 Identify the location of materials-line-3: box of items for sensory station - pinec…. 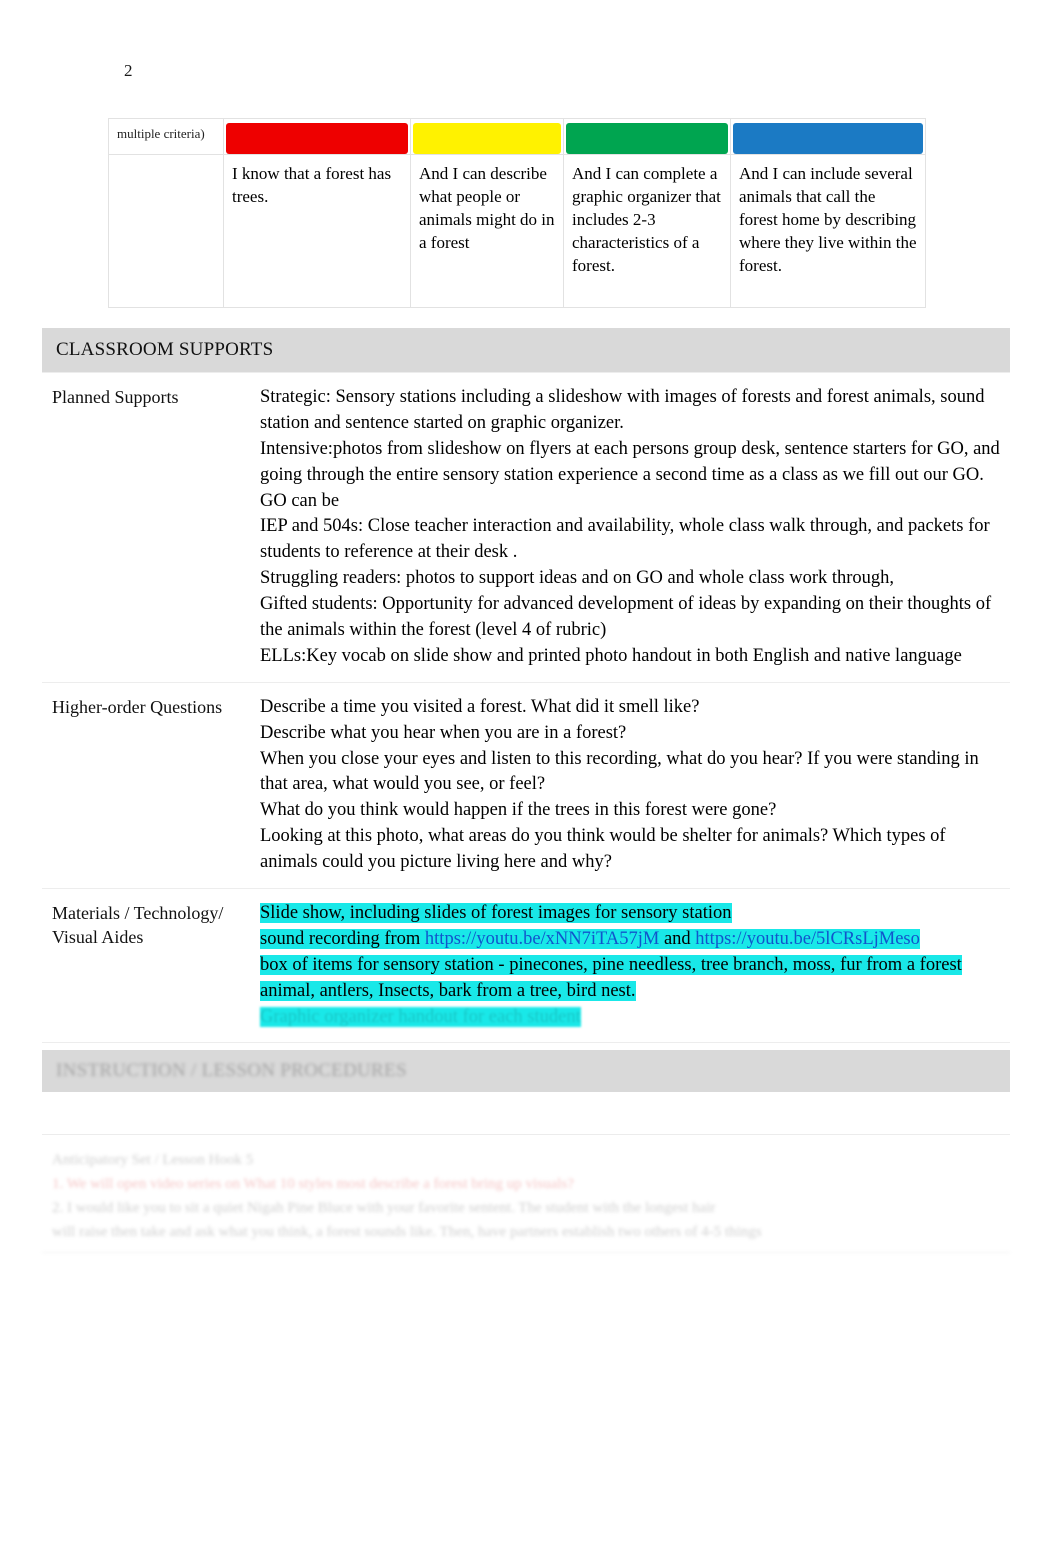
(631, 979).